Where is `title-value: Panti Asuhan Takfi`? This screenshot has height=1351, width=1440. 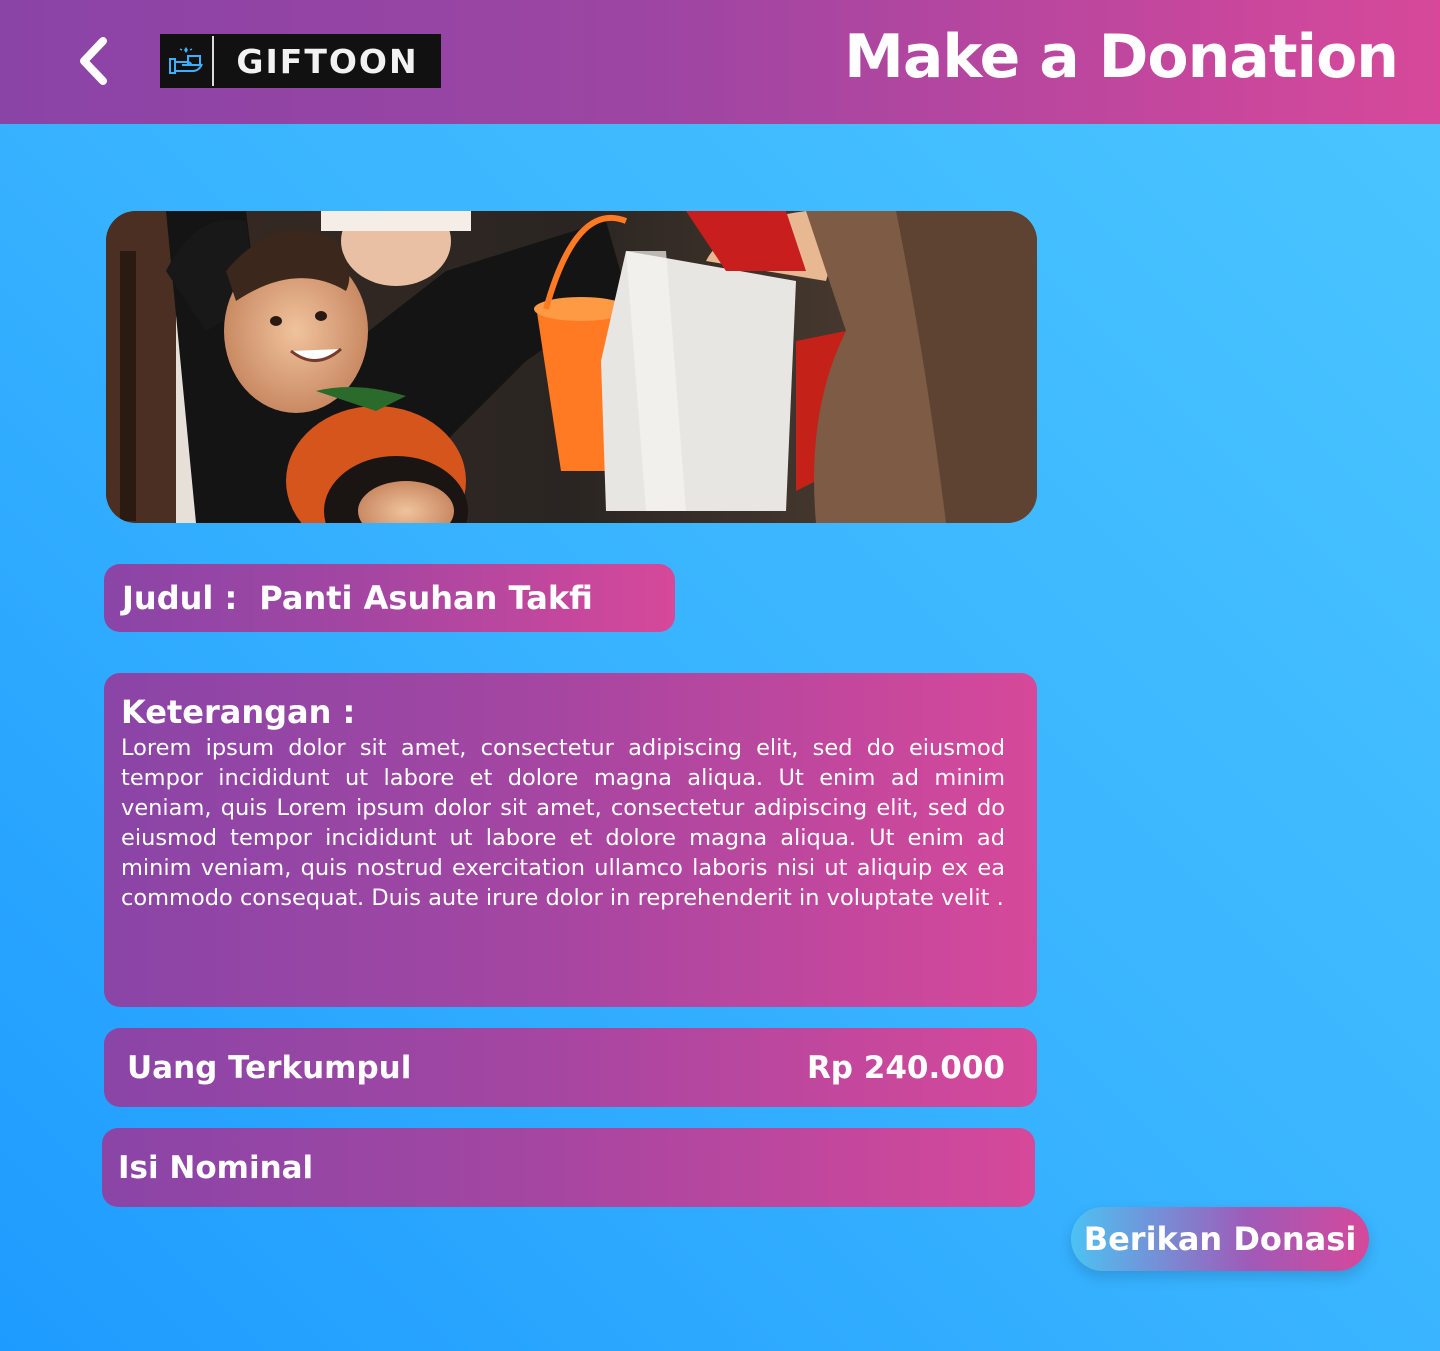
title-value: Panti Asuhan Takfi is located at coordinates (426, 598).